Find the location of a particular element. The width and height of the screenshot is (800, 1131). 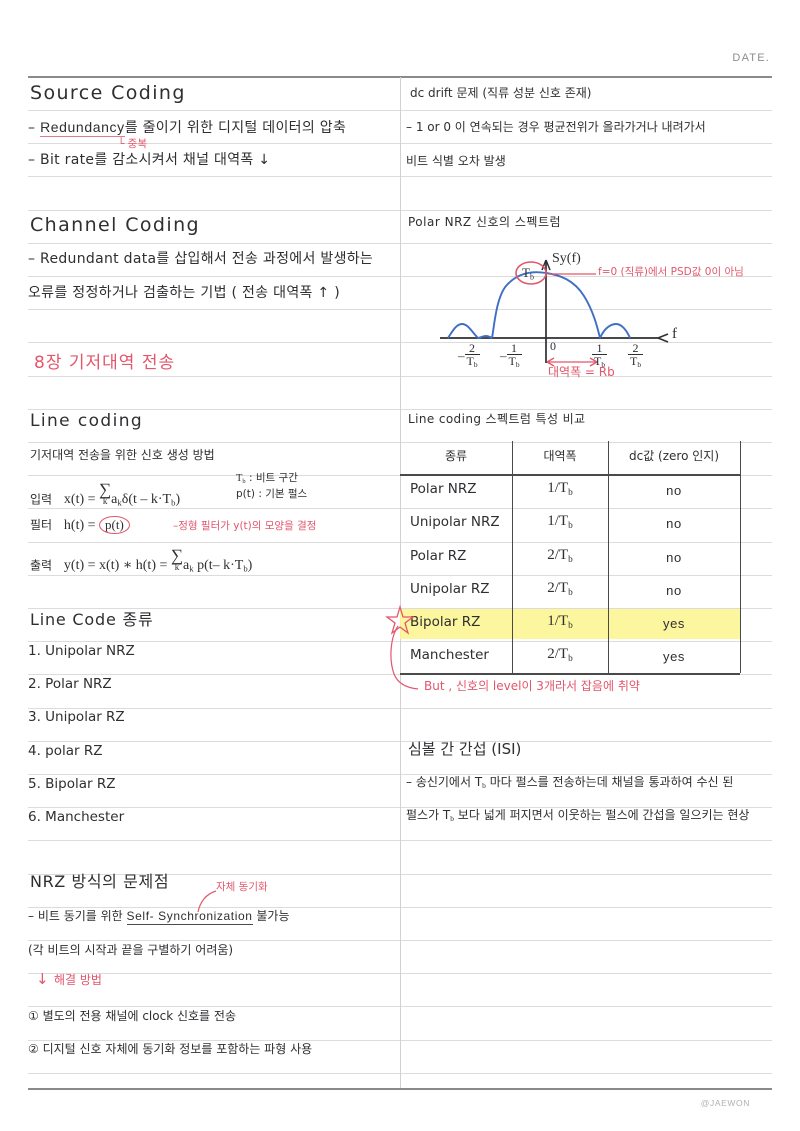

source-coding-line2: – Bit rate를 감소시켜서 채널 대역폭 ↓ is located at coordinates (149, 160).